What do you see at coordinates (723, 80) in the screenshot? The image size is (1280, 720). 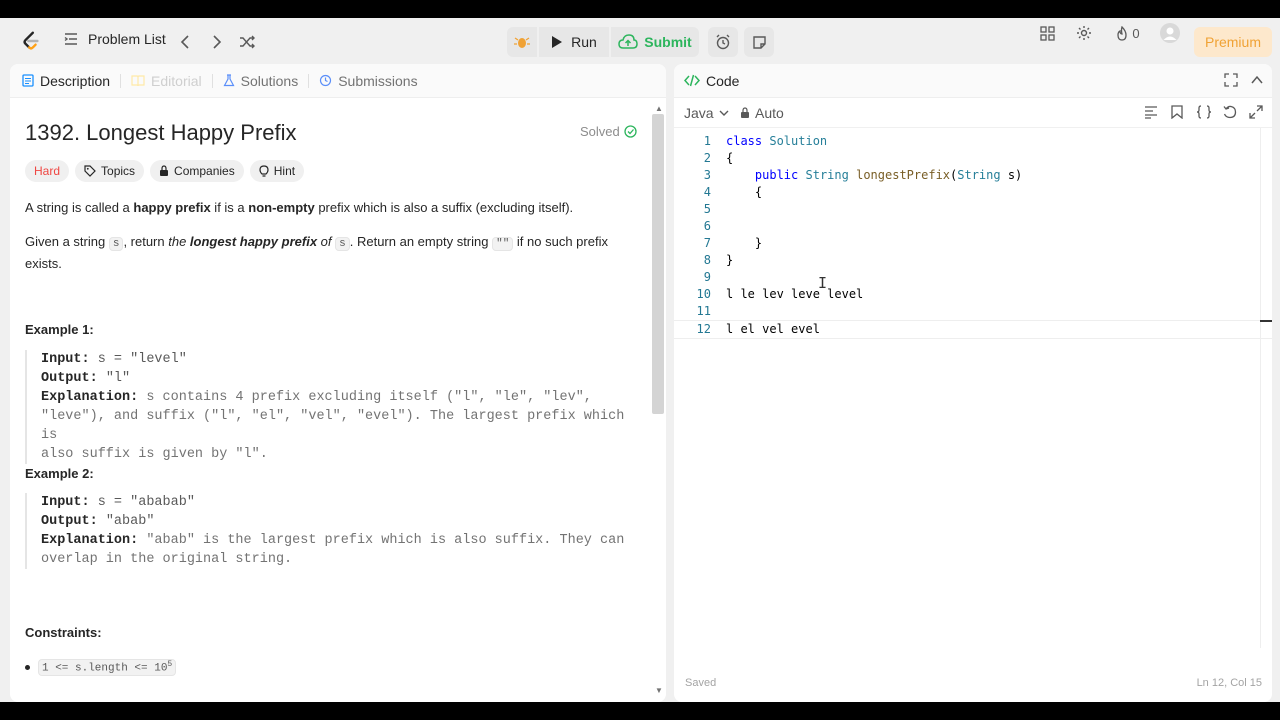 I see `code-header-label: Code` at bounding box center [723, 80].